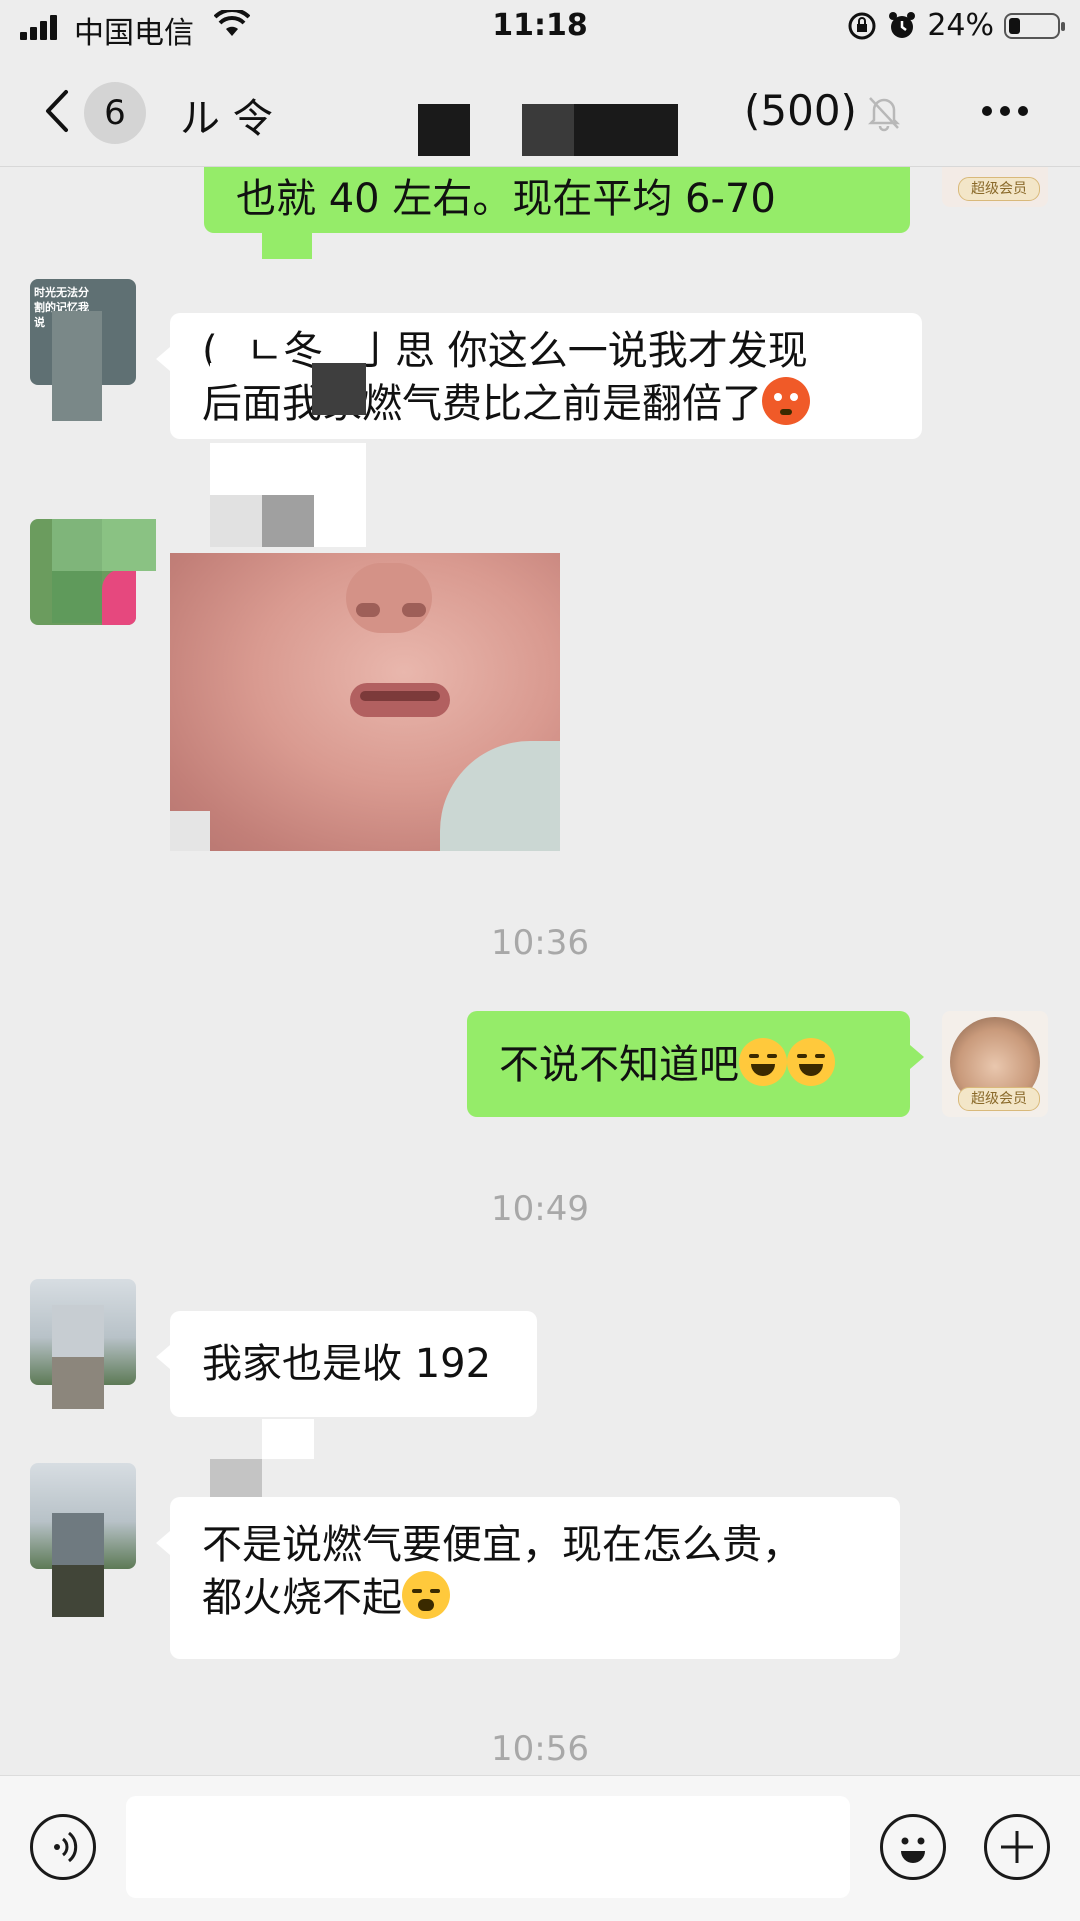 The height and width of the screenshot is (1921, 1080). Describe the element at coordinates (482, 404) in the screenshot. I see `message-text-line: 后面我家燃气费比之前是翻倍了` at that location.